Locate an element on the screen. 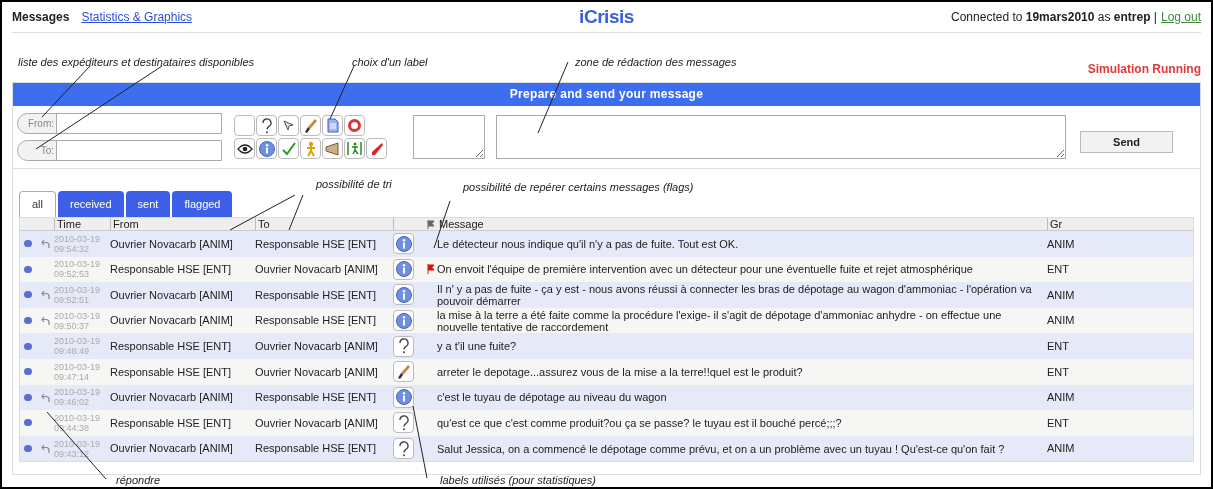  send-button: Send is located at coordinates (1126, 142).